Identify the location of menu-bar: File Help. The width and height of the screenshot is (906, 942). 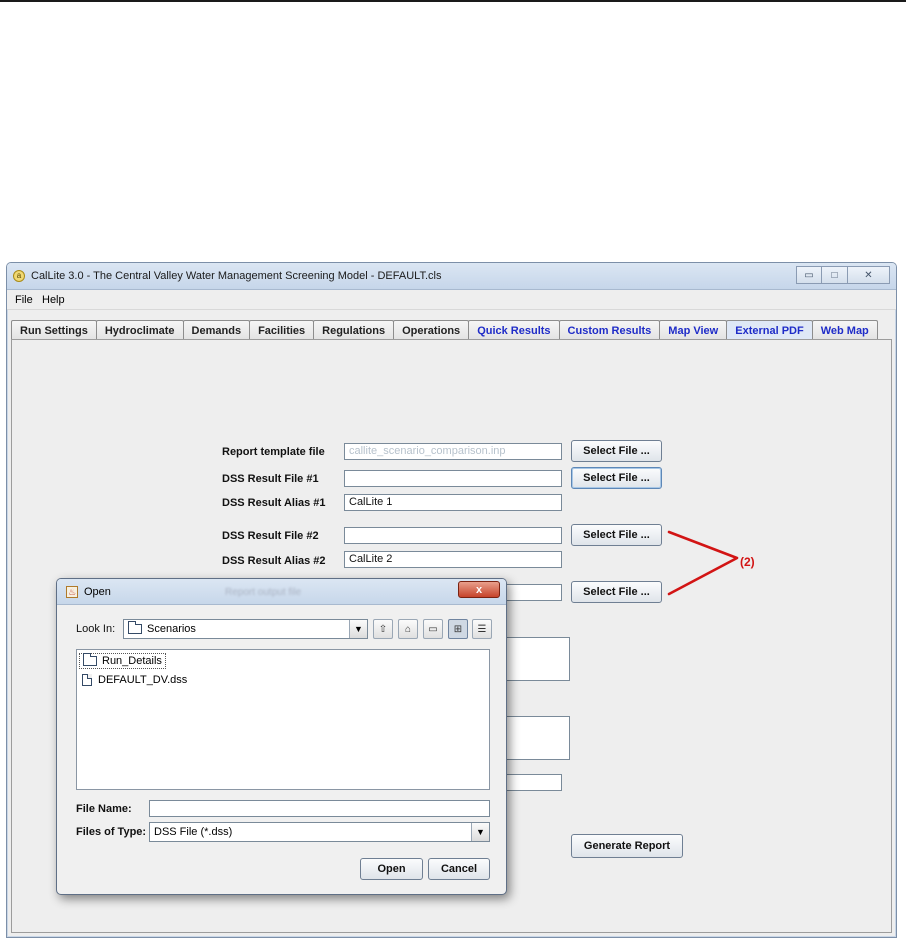
(451, 300).